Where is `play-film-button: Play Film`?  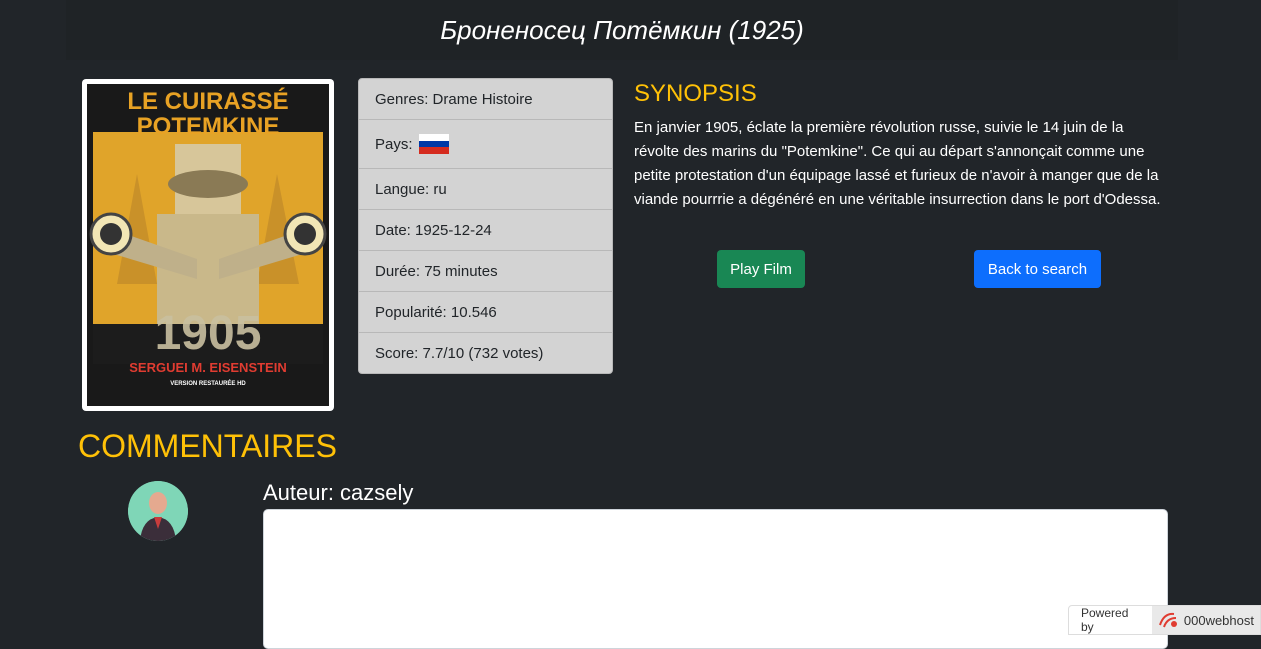 play-film-button: Play Film is located at coordinates (761, 269).